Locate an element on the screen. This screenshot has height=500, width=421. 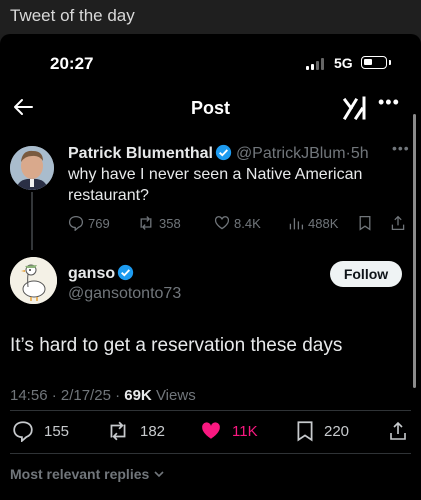
battery-icon is located at coordinates (376, 62).